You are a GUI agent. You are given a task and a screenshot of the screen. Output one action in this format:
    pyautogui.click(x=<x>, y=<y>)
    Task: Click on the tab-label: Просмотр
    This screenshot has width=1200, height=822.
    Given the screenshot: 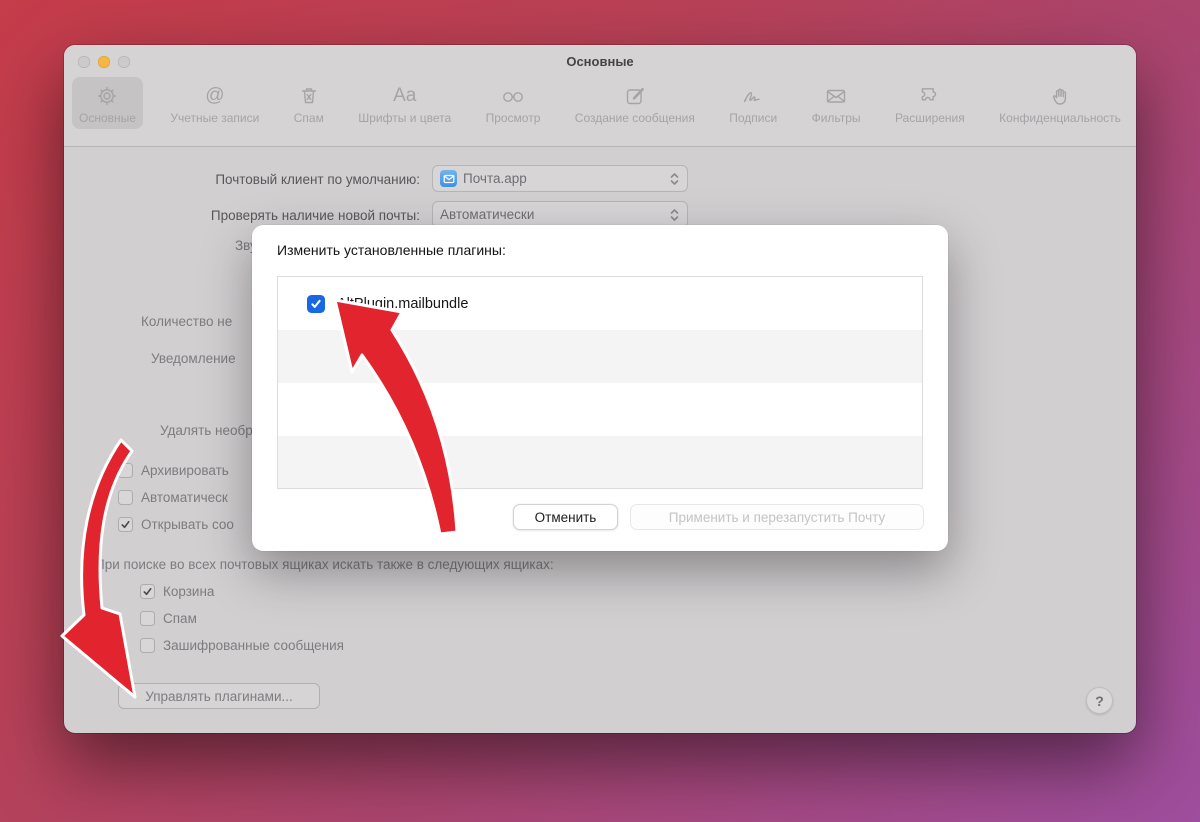 What is the action you would take?
    pyautogui.click(x=513, y=118)
    